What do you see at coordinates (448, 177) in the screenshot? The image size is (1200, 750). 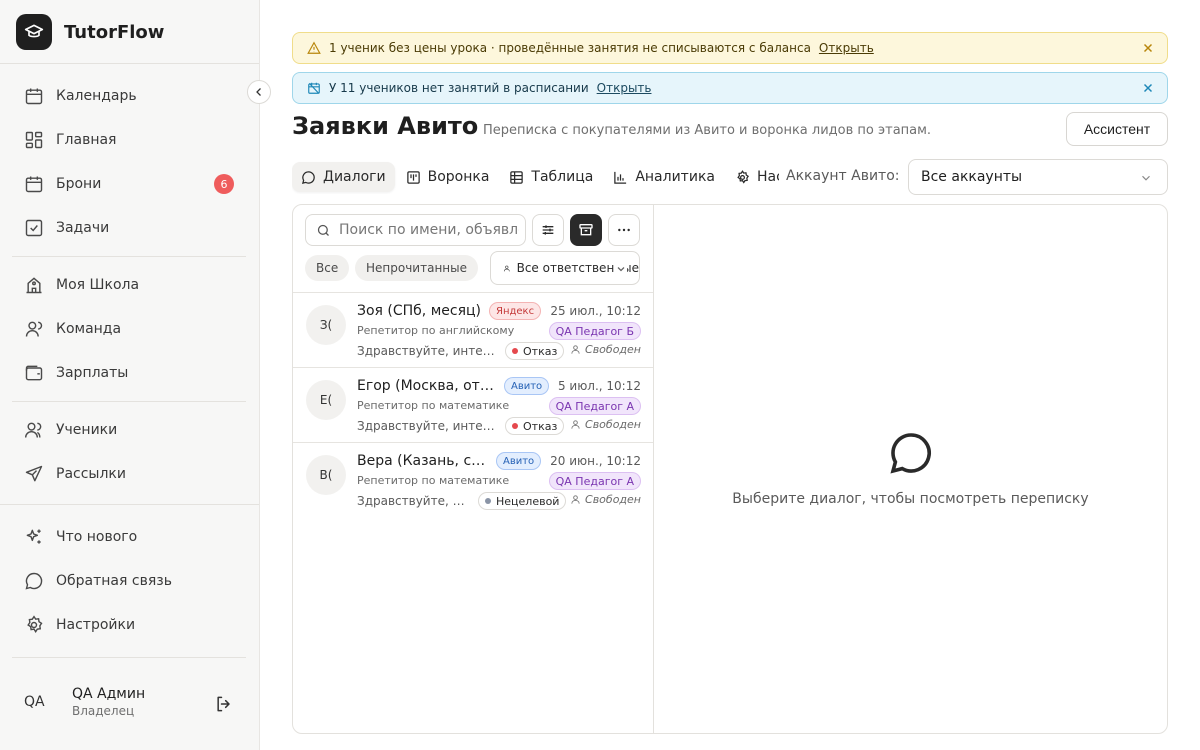 I see `tab-funnel: Воронка` at bounding box center [448, 177].